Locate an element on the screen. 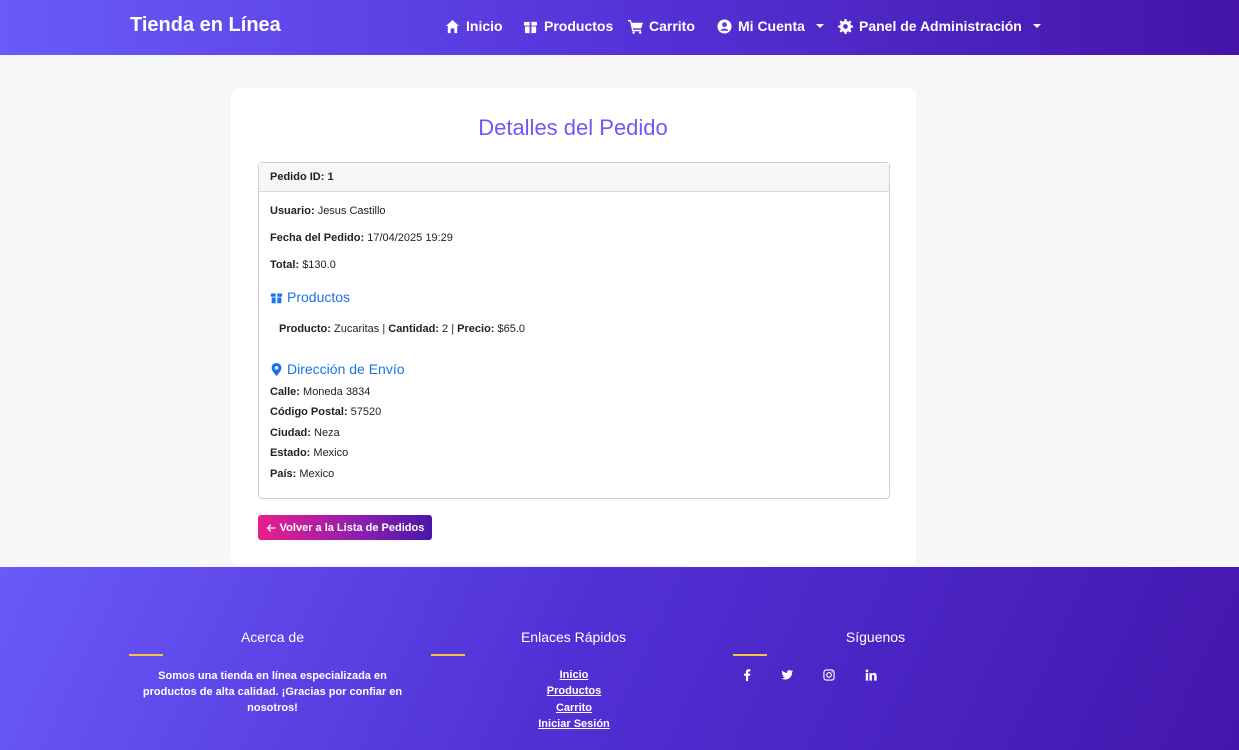  nav-carrito: Carrito is located at coordinates (661, 26).